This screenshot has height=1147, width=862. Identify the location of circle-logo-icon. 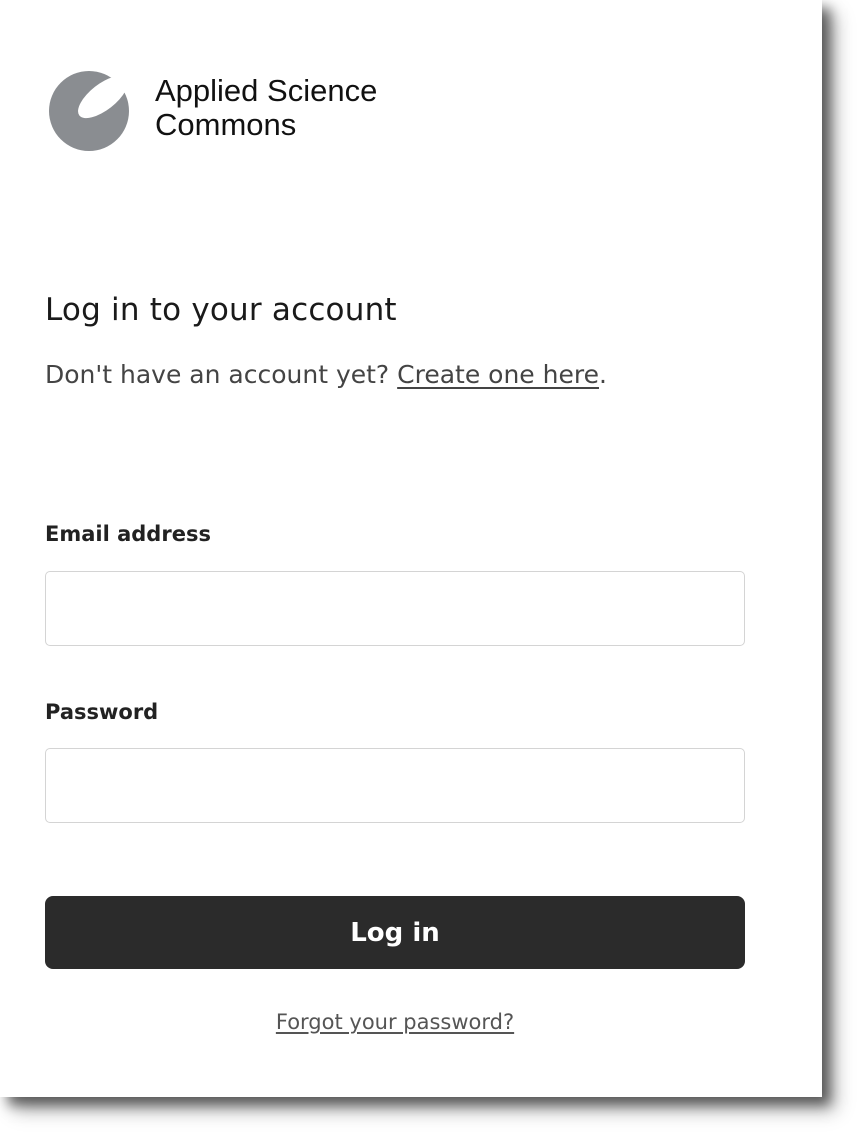
(89, 111).